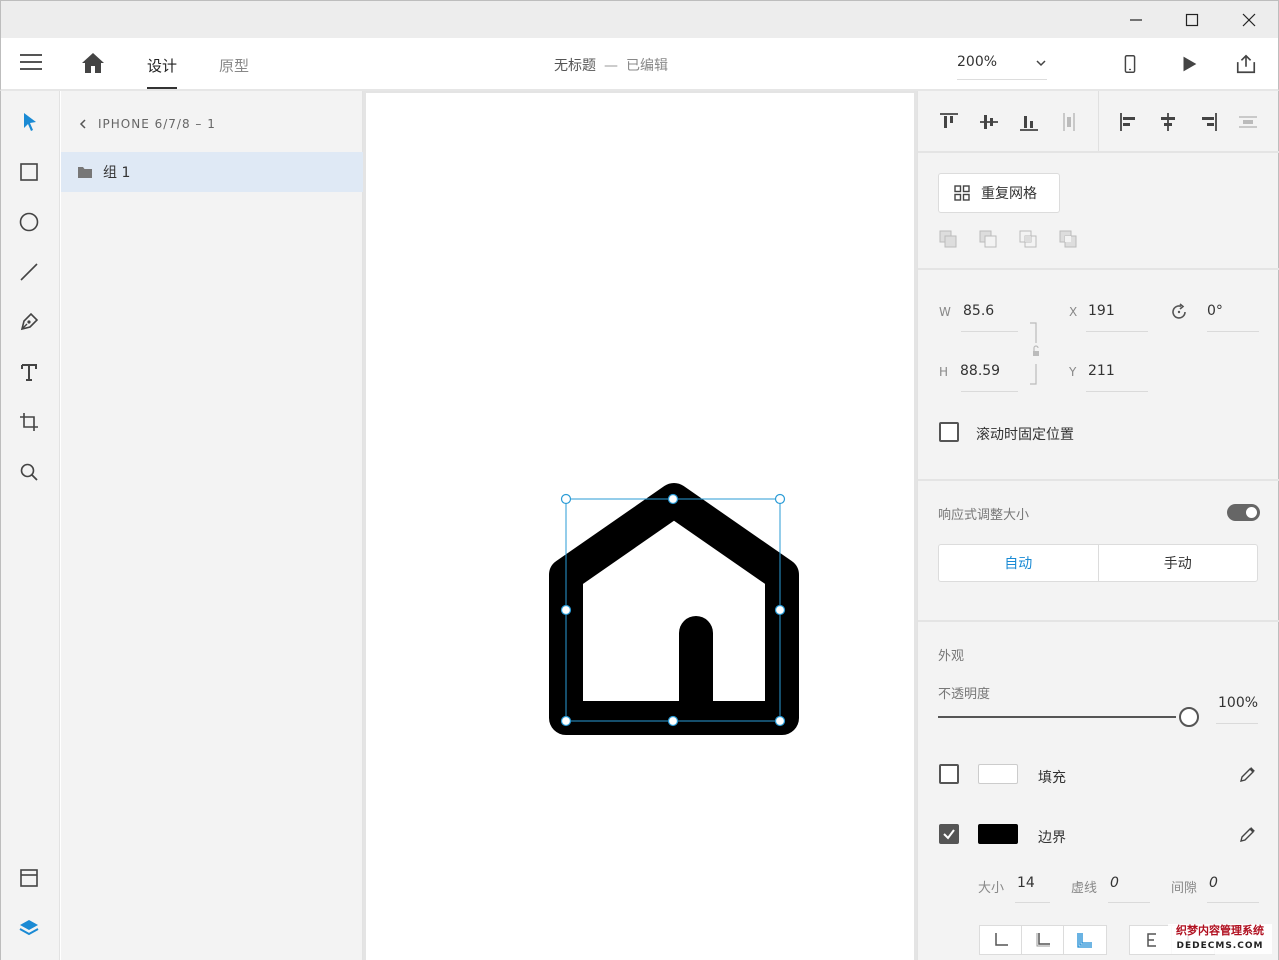 This screenshot has height=960, width=1279. I want to click on align-center-icon, so click(1168, 122).